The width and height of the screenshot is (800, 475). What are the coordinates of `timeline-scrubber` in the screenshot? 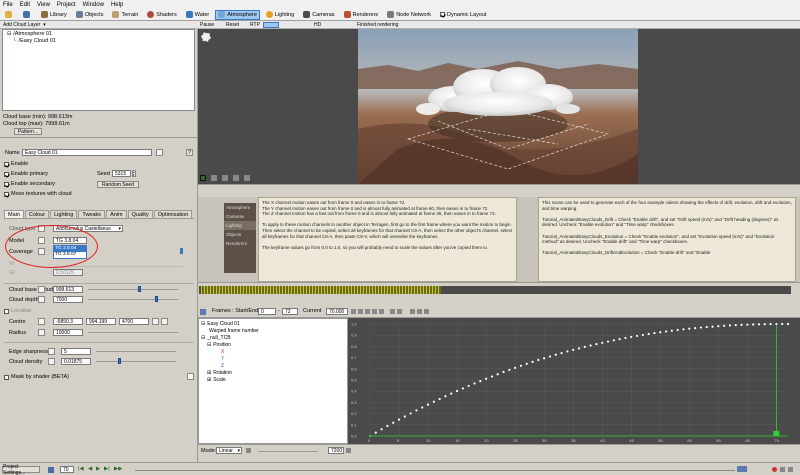 It's located at (435, 470).